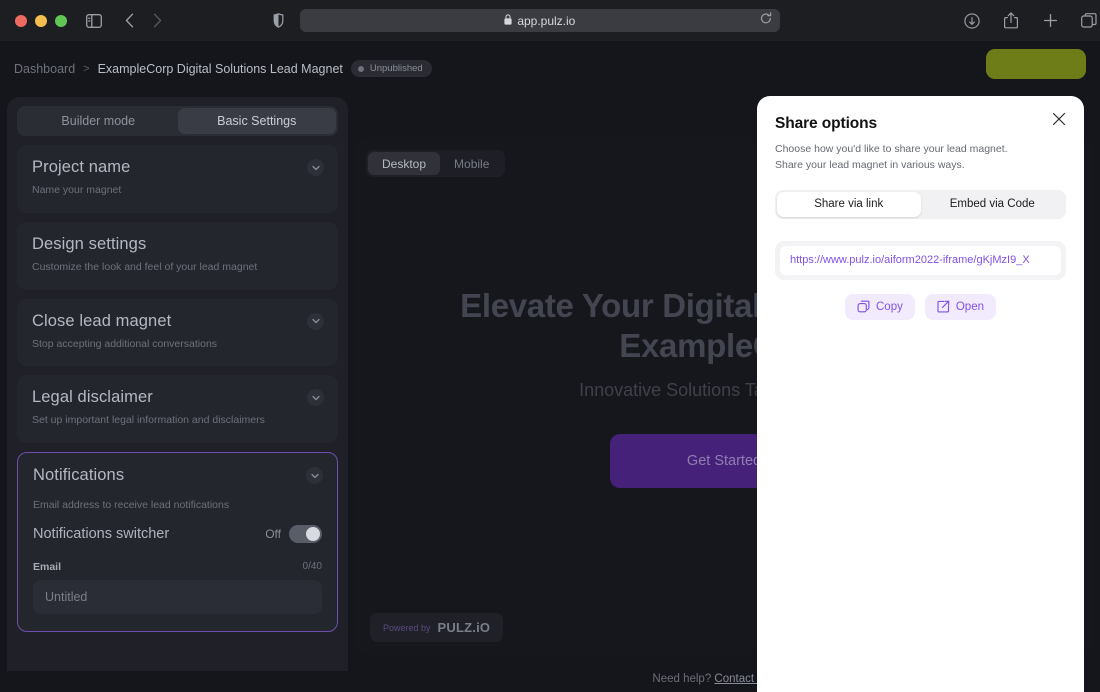  What do you see at coordinates (407, 627) in the screenshot?
I see `powered-by-prefix: Powered by` at bounding box center [407, 627].